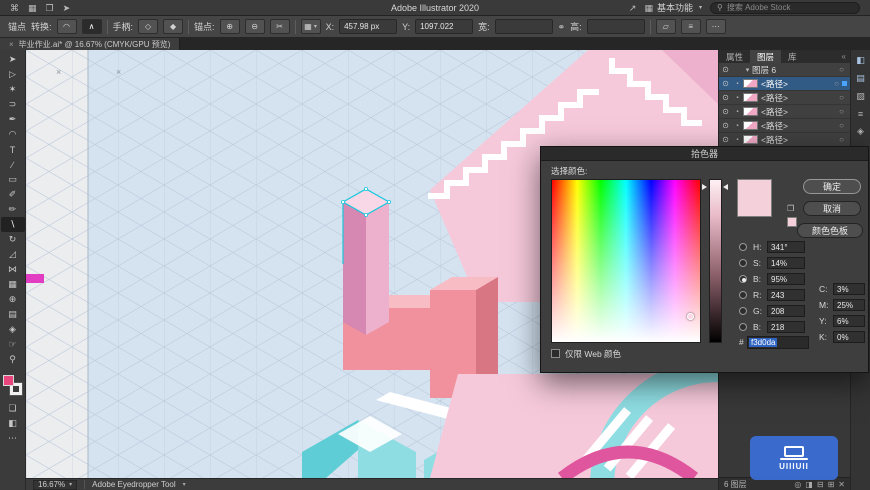 The image size is (870, 490). I want to click on screen-mode-button: ◧, so click(13, 423).